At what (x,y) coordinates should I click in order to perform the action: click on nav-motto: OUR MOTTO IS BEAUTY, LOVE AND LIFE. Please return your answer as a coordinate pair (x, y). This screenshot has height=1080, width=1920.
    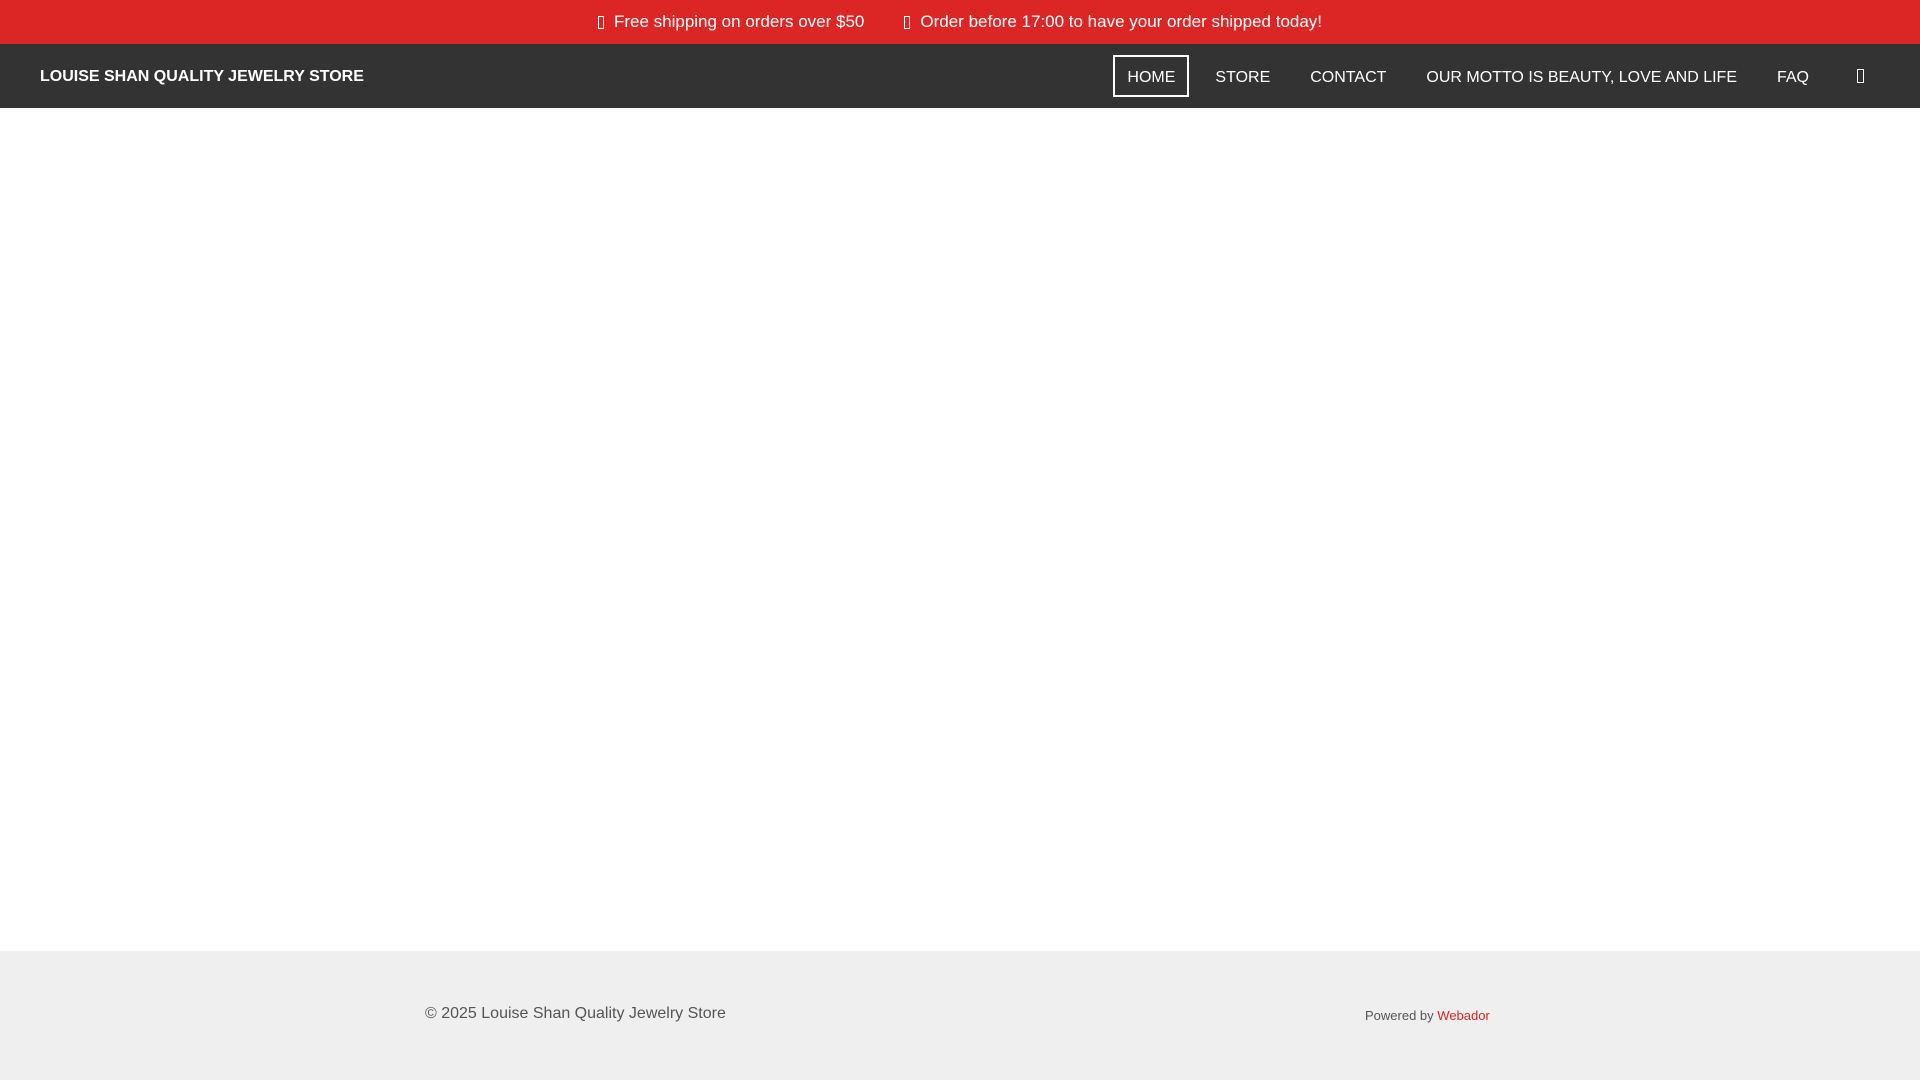
    Looking at the image, I should click on (1581, 76).